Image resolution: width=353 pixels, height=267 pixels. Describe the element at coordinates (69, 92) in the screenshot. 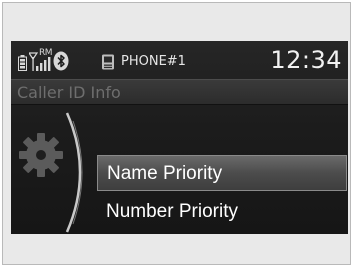

I see `screen-title: Caller ID Info` at that location.